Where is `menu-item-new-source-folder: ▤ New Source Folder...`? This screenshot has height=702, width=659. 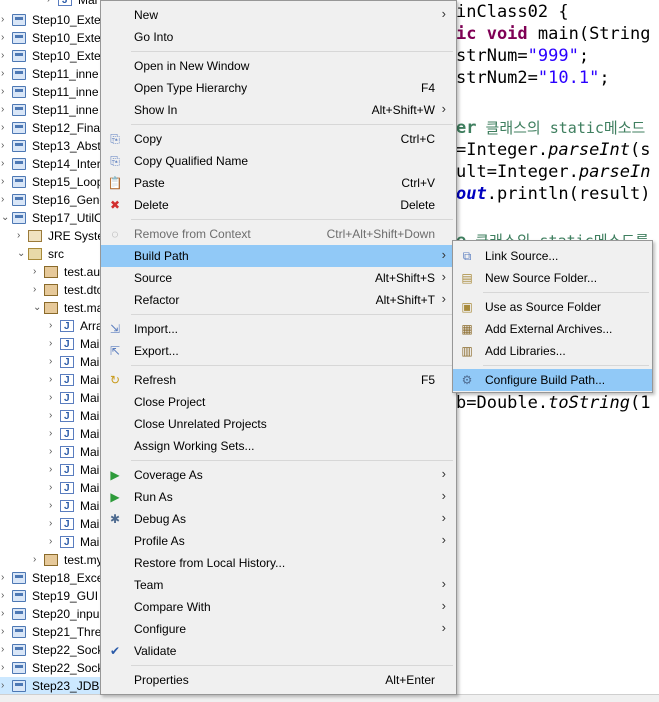
menu-item-new-source-folder: ▤ New Source Folder... is located at coordinates (552, 278).